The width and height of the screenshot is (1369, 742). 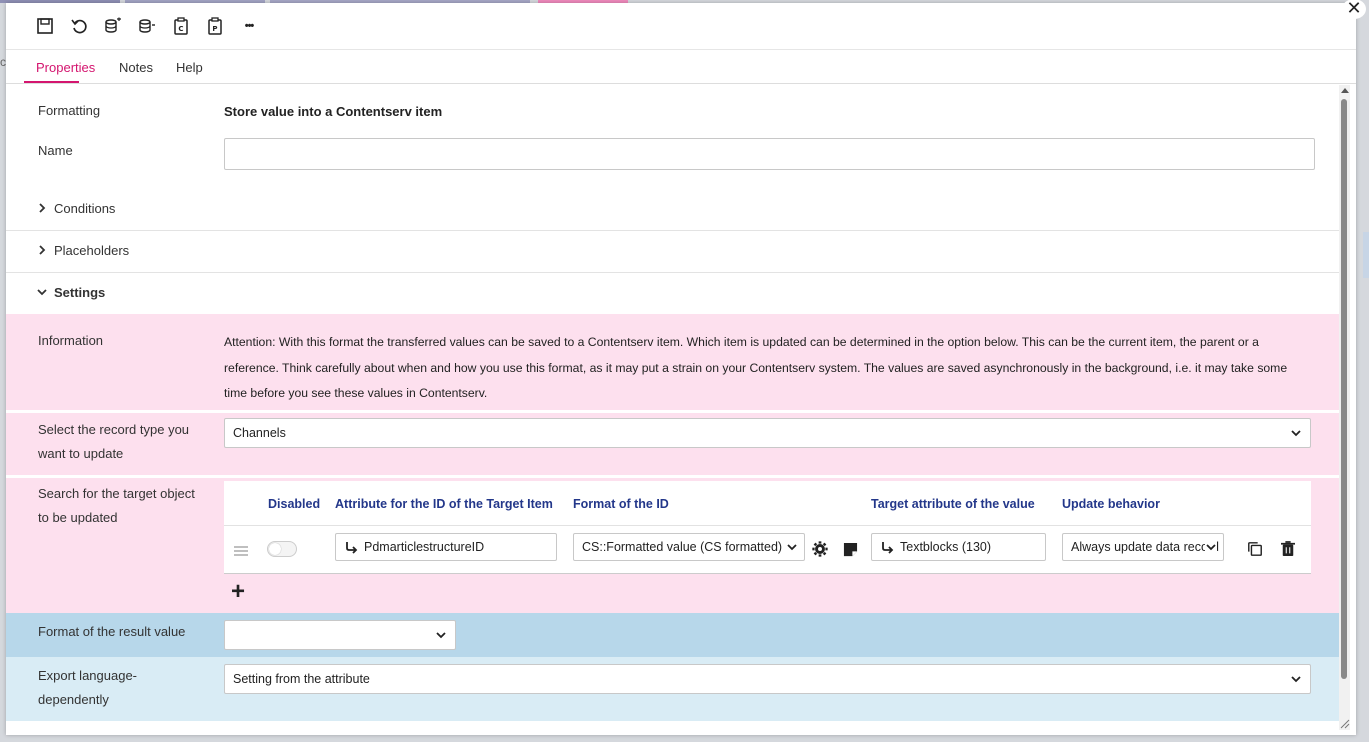 What do you see at coordinates (674, 293) in the screenshot?
I see `section-settings: Settings` at bounding box center [674, 293].